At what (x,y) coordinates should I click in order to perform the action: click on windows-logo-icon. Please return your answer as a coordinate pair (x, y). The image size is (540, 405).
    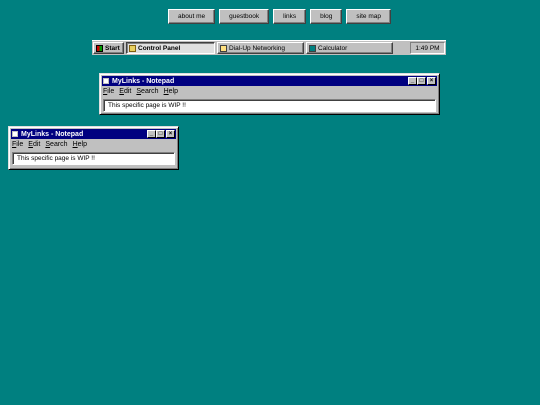
    Looking at the image, I should click on (99, 48).